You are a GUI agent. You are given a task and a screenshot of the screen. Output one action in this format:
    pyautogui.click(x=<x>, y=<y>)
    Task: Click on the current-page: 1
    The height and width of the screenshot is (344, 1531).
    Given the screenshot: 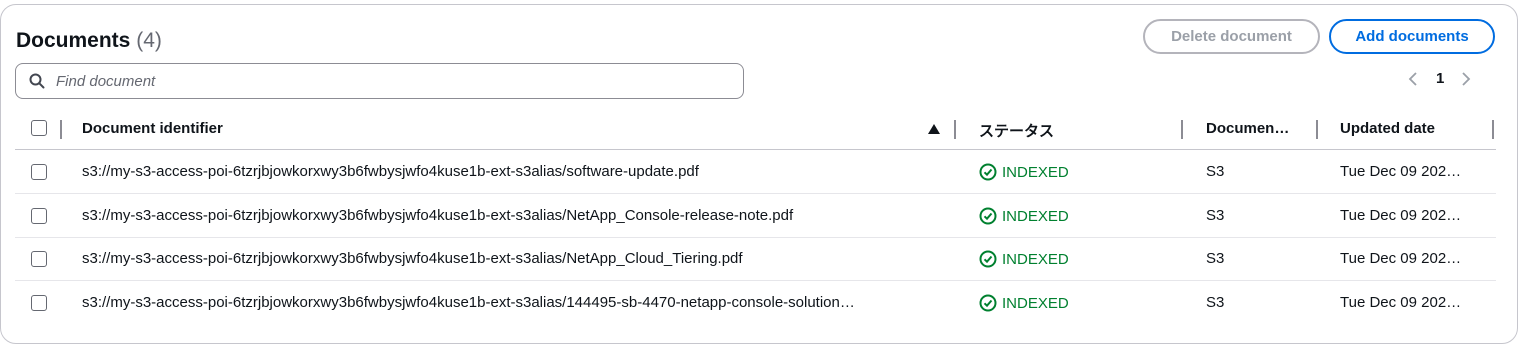 What is the action you would take?
    pyautogui.click(x=1440, y=78)
    